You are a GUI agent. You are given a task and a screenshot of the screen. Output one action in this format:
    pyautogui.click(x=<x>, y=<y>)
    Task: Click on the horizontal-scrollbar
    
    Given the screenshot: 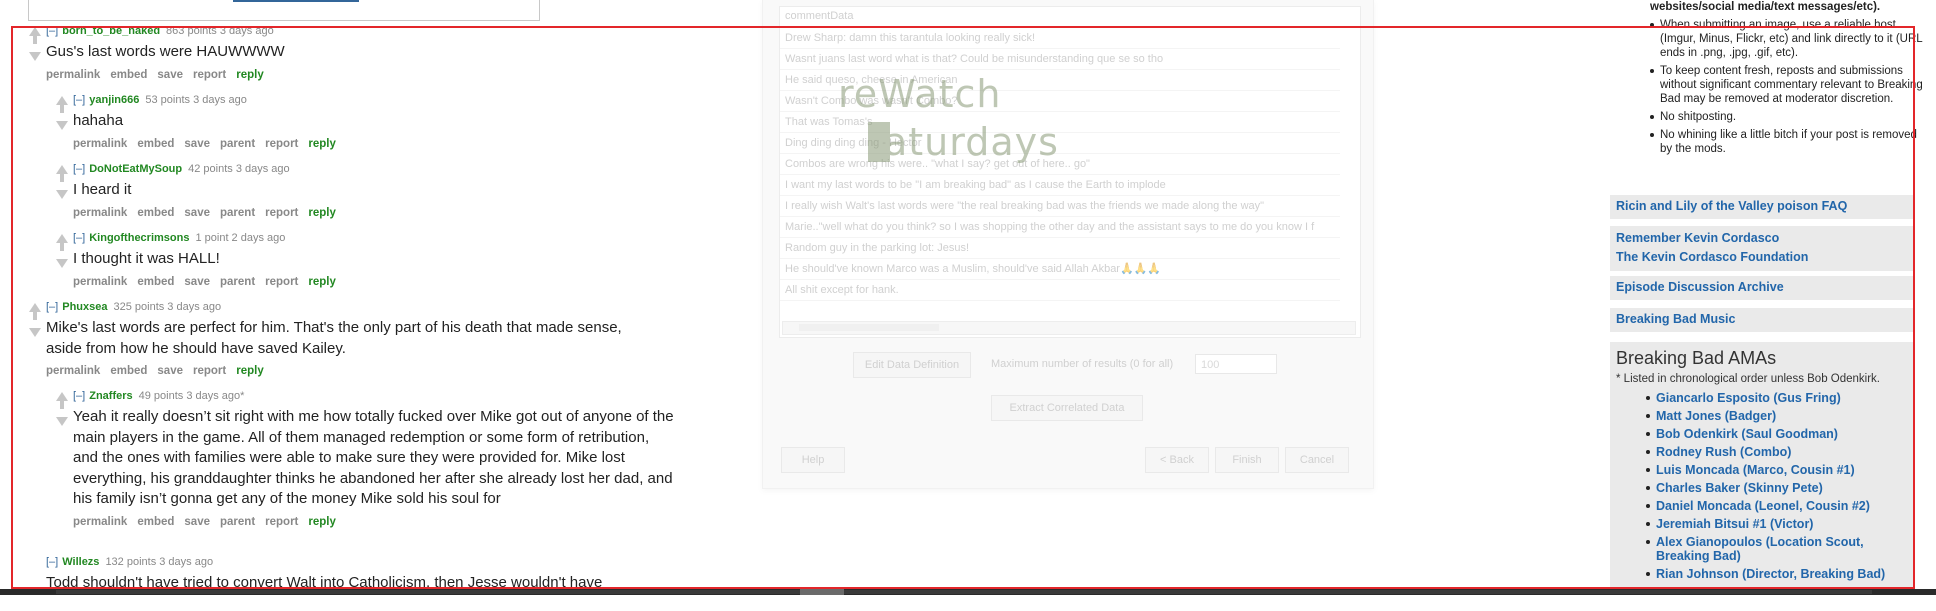 What is the action you would take?
    pyautogui.click(x=1069, y=328)
    